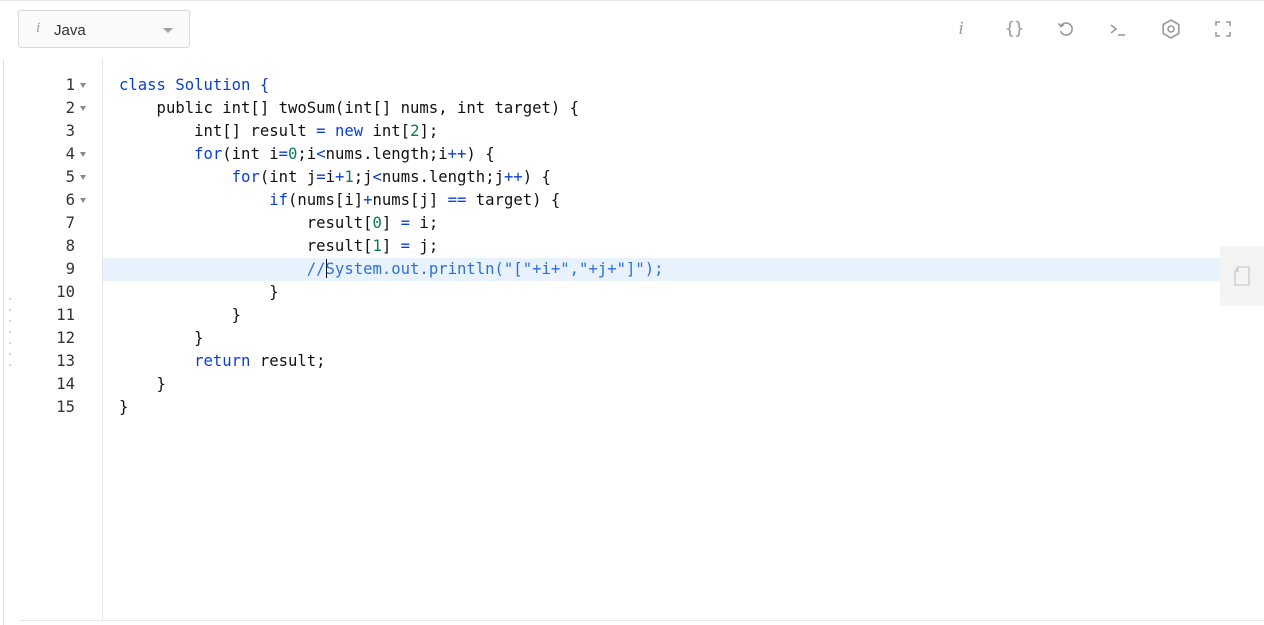 Image resolution: width=1264 pixels, height=625 pixels. Describe the element at coordinates (641, 620) in the screenshot. I see `editor-bottom-border` at that location.